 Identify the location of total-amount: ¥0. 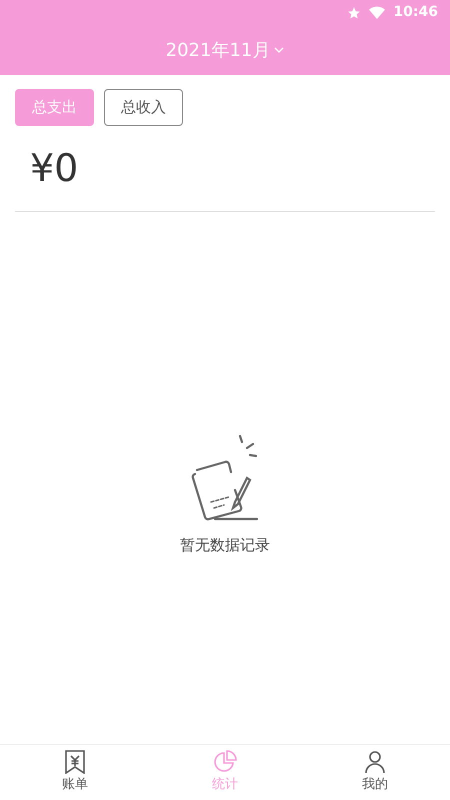
(54, 168).